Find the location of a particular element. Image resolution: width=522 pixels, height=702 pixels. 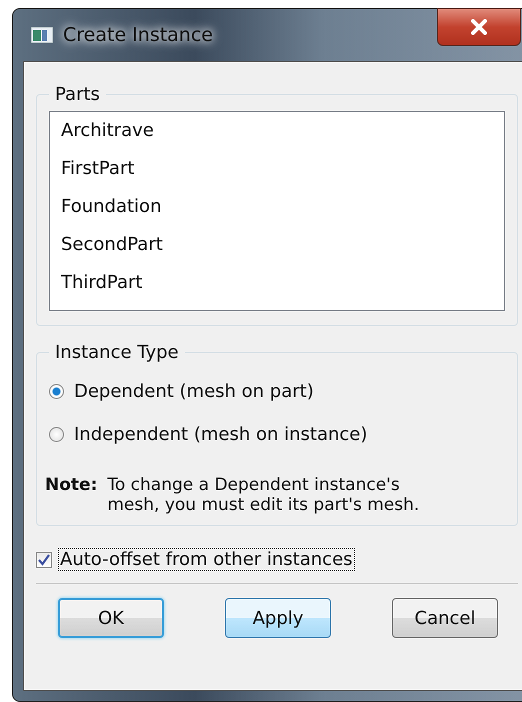

close-icon is located at coordinates (479, 27).